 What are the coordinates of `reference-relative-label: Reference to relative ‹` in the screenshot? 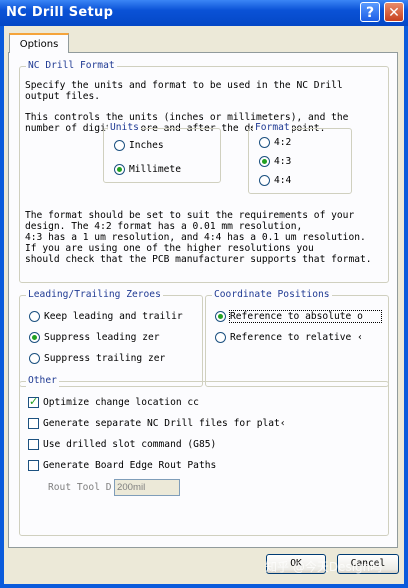 It's located at (296, 337).